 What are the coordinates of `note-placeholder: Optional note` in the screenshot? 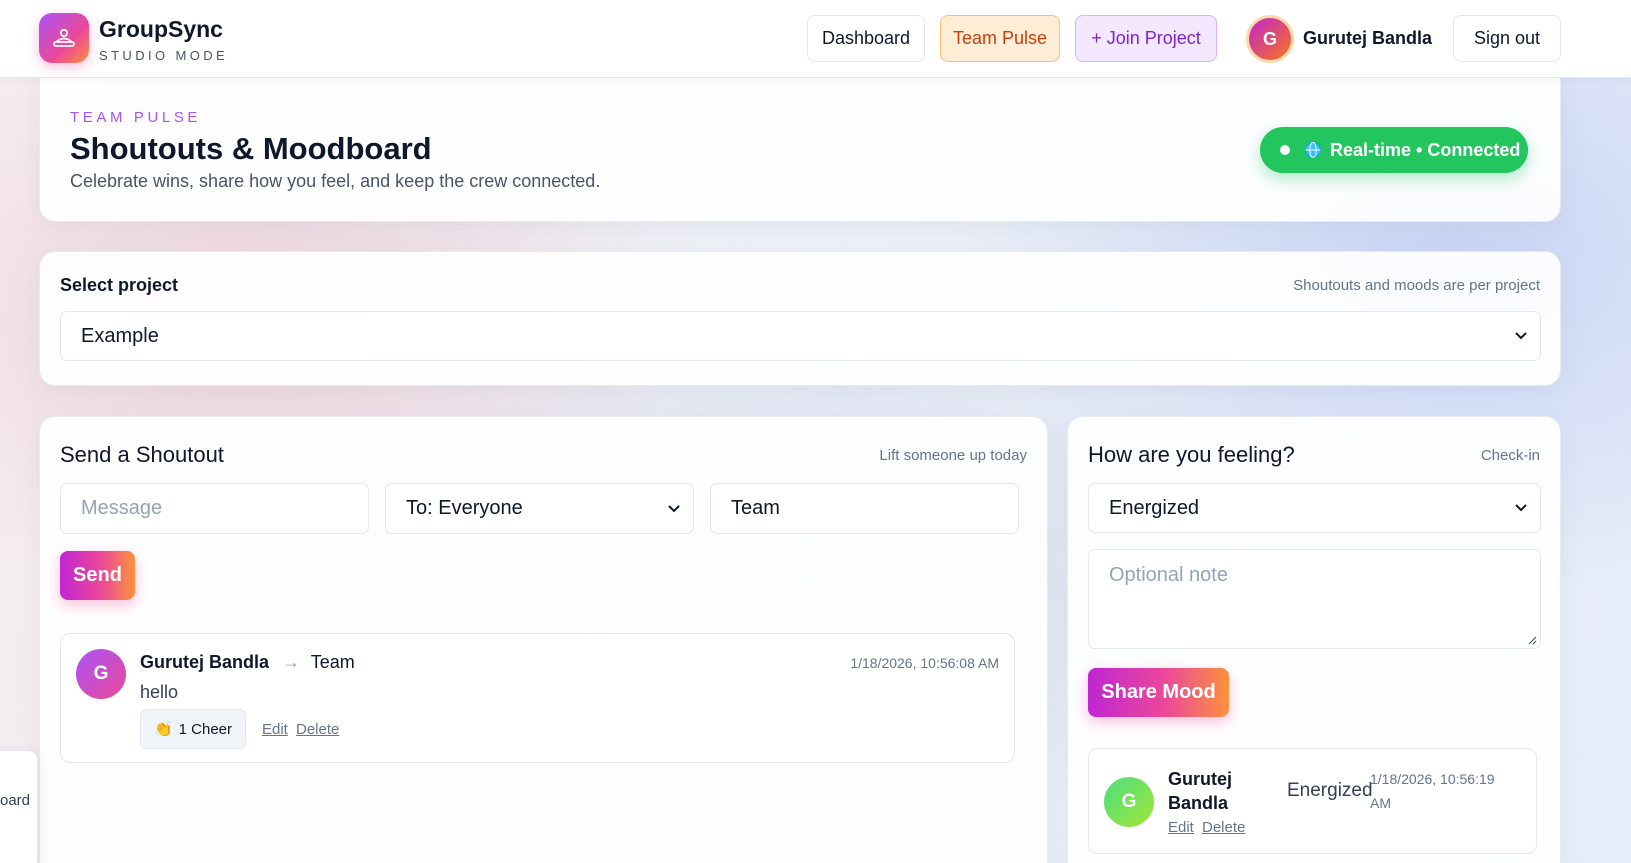 It's located at (1168, 575).